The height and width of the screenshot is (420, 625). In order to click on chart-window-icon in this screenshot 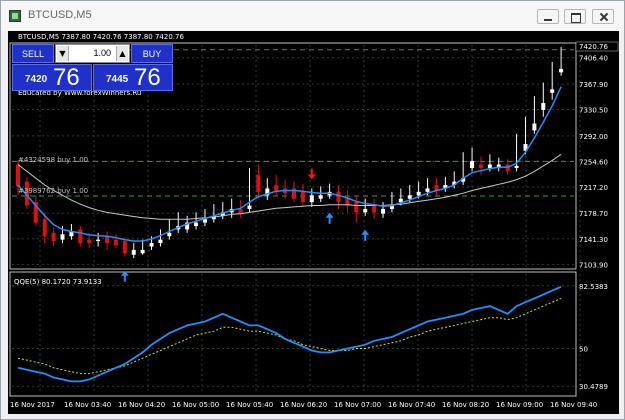, I will do `click(15, 16)`.